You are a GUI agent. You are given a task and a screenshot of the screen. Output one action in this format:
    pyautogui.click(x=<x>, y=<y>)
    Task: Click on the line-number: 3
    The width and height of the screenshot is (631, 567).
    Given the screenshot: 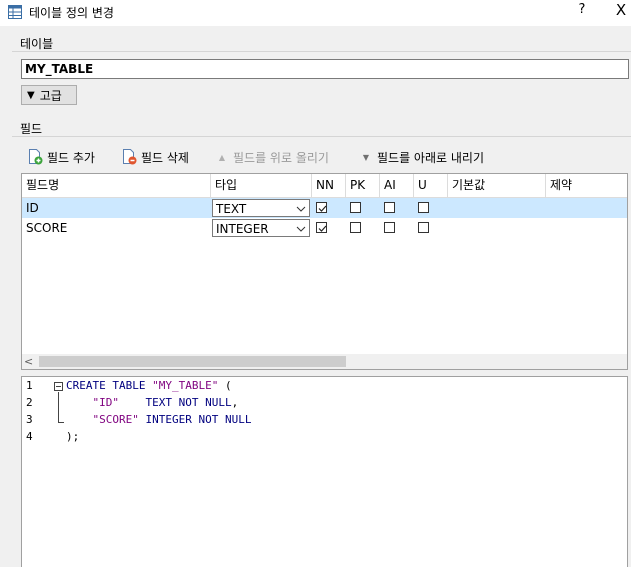 What is the action you would take?
    pyautogui.click(x=29, y=419)
    